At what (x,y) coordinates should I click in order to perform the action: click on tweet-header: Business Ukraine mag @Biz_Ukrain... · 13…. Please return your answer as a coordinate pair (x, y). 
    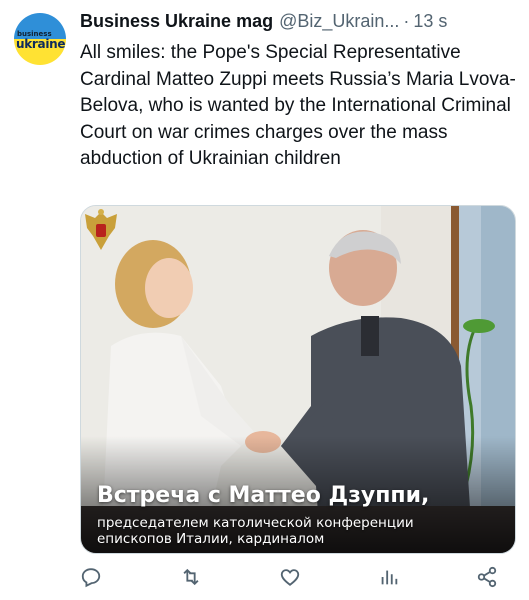
    Looking at the image, I should click on (297, 23).